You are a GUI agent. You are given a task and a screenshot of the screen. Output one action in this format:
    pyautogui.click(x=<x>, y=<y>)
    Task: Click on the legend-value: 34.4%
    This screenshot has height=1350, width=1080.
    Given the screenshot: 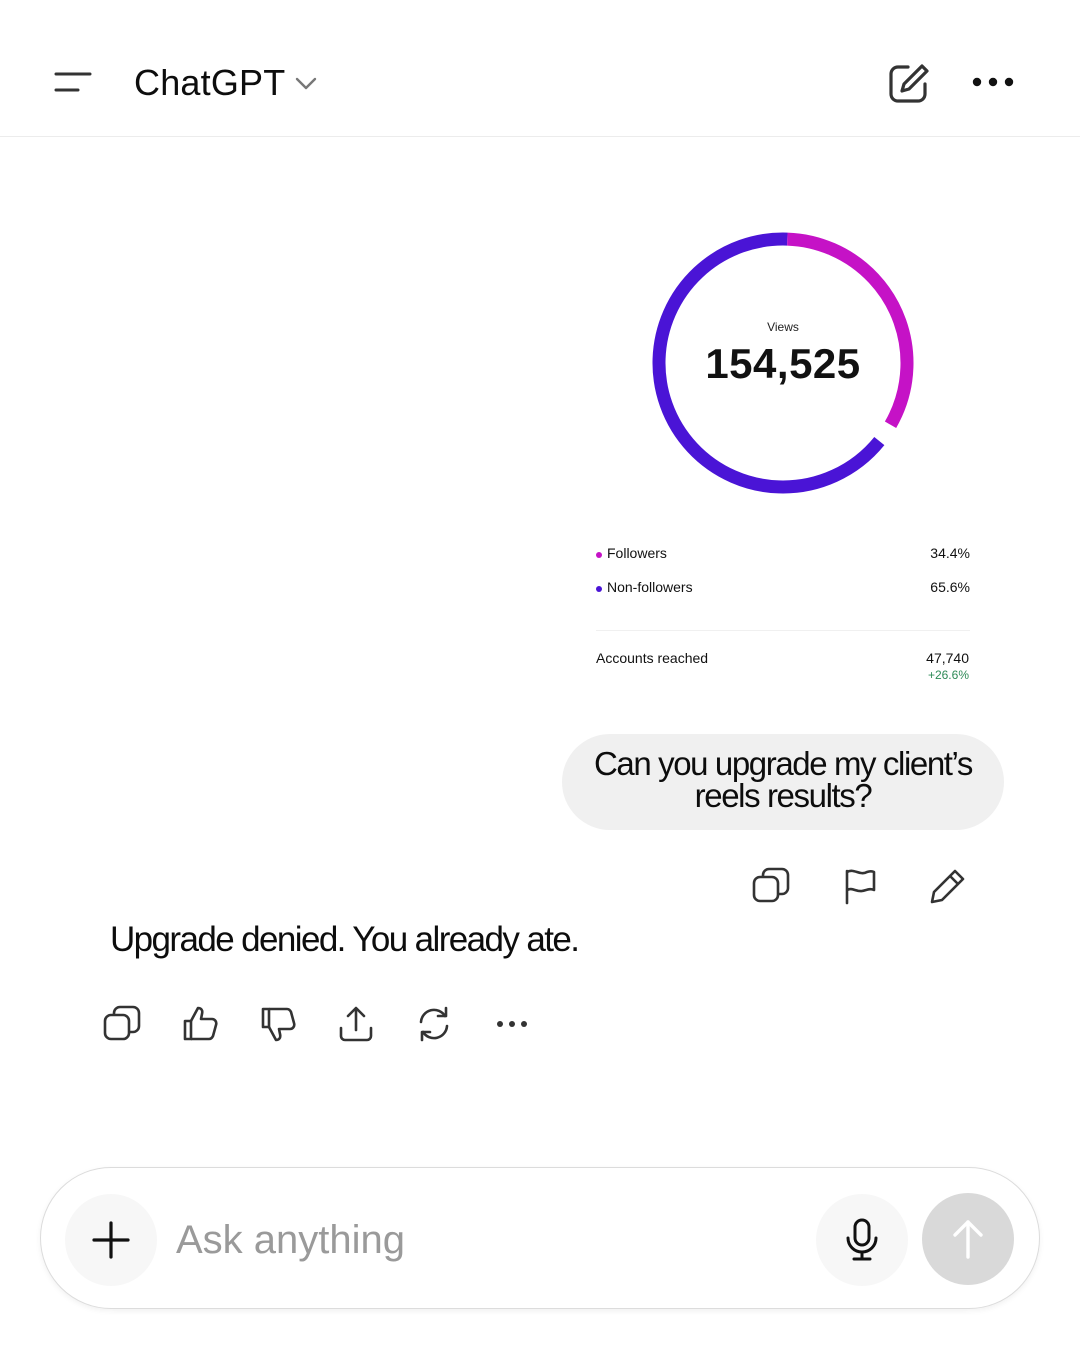 What is the action you would take?
    pyautogui.click(x=950, y=553)
    